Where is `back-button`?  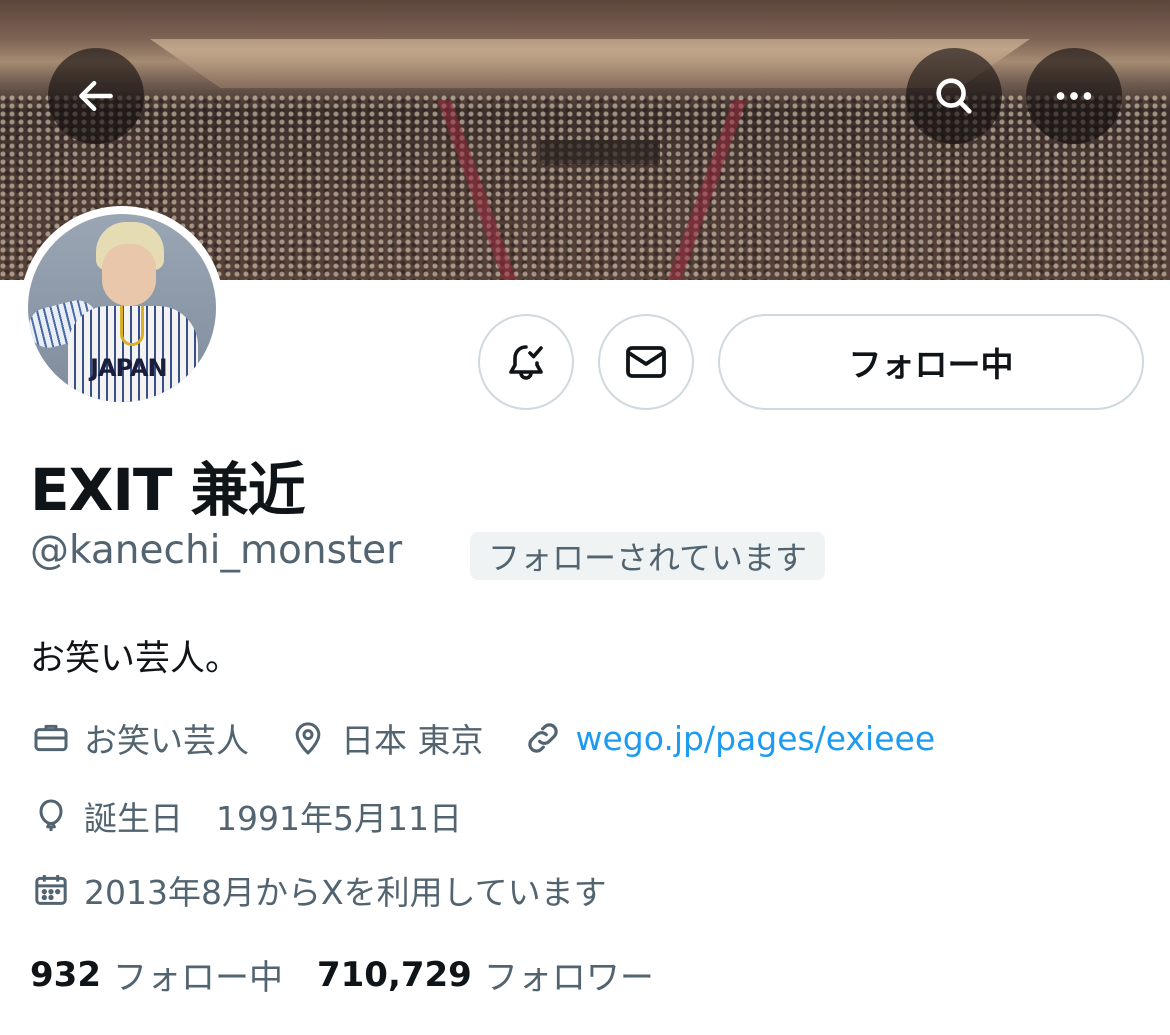 back-button is located at coordinates (96, 96).